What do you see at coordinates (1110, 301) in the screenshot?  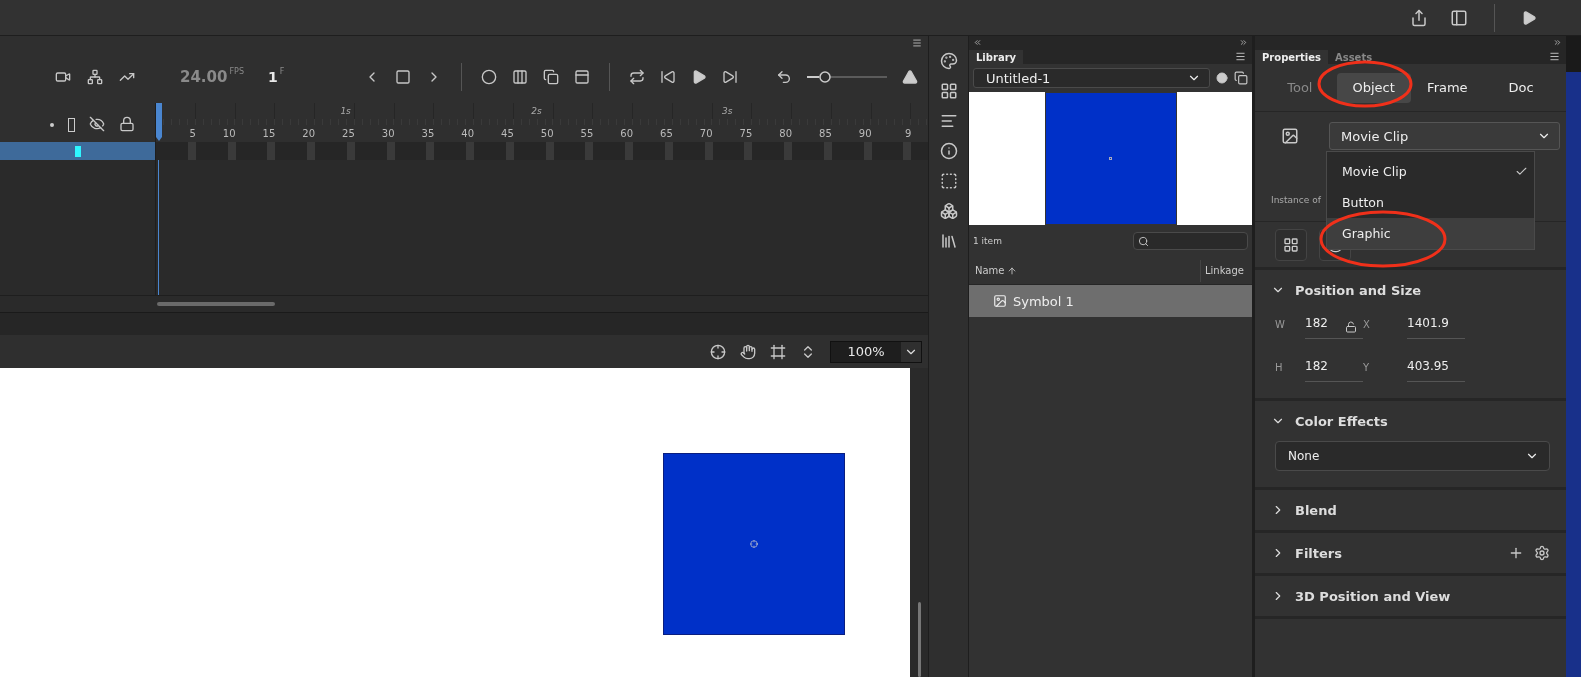 I see `library-item: Symbol 1` at bounding box center [1110, 301].